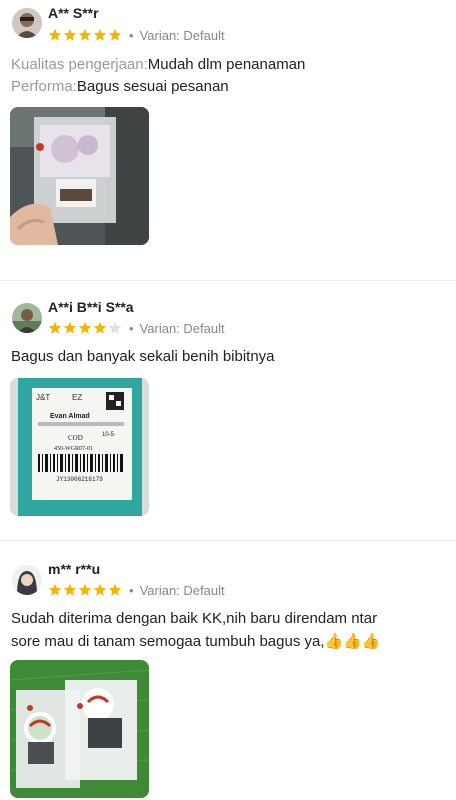  I want to click on quality-value: Mudah dlm penanaman, so click(226, 64).